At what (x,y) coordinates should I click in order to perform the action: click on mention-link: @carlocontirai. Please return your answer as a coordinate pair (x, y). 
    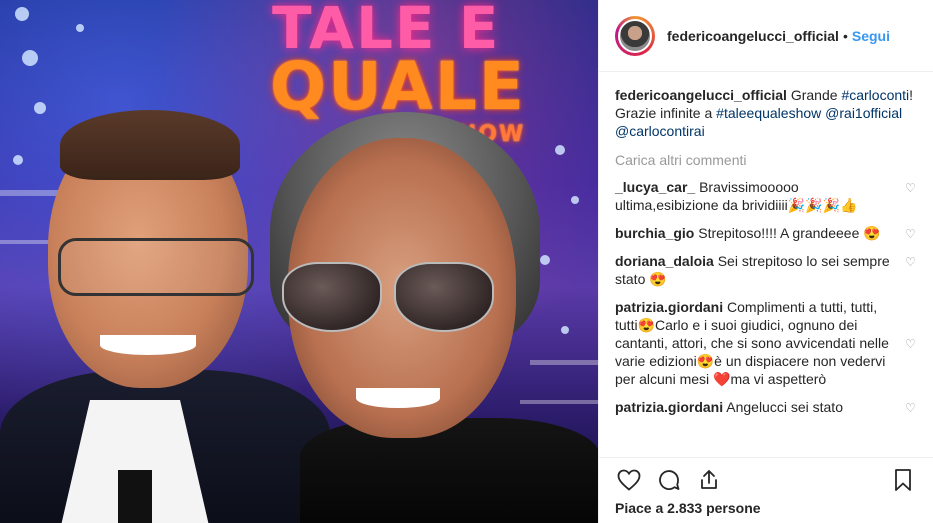
    Looking at the image, I should click on (660, 131).